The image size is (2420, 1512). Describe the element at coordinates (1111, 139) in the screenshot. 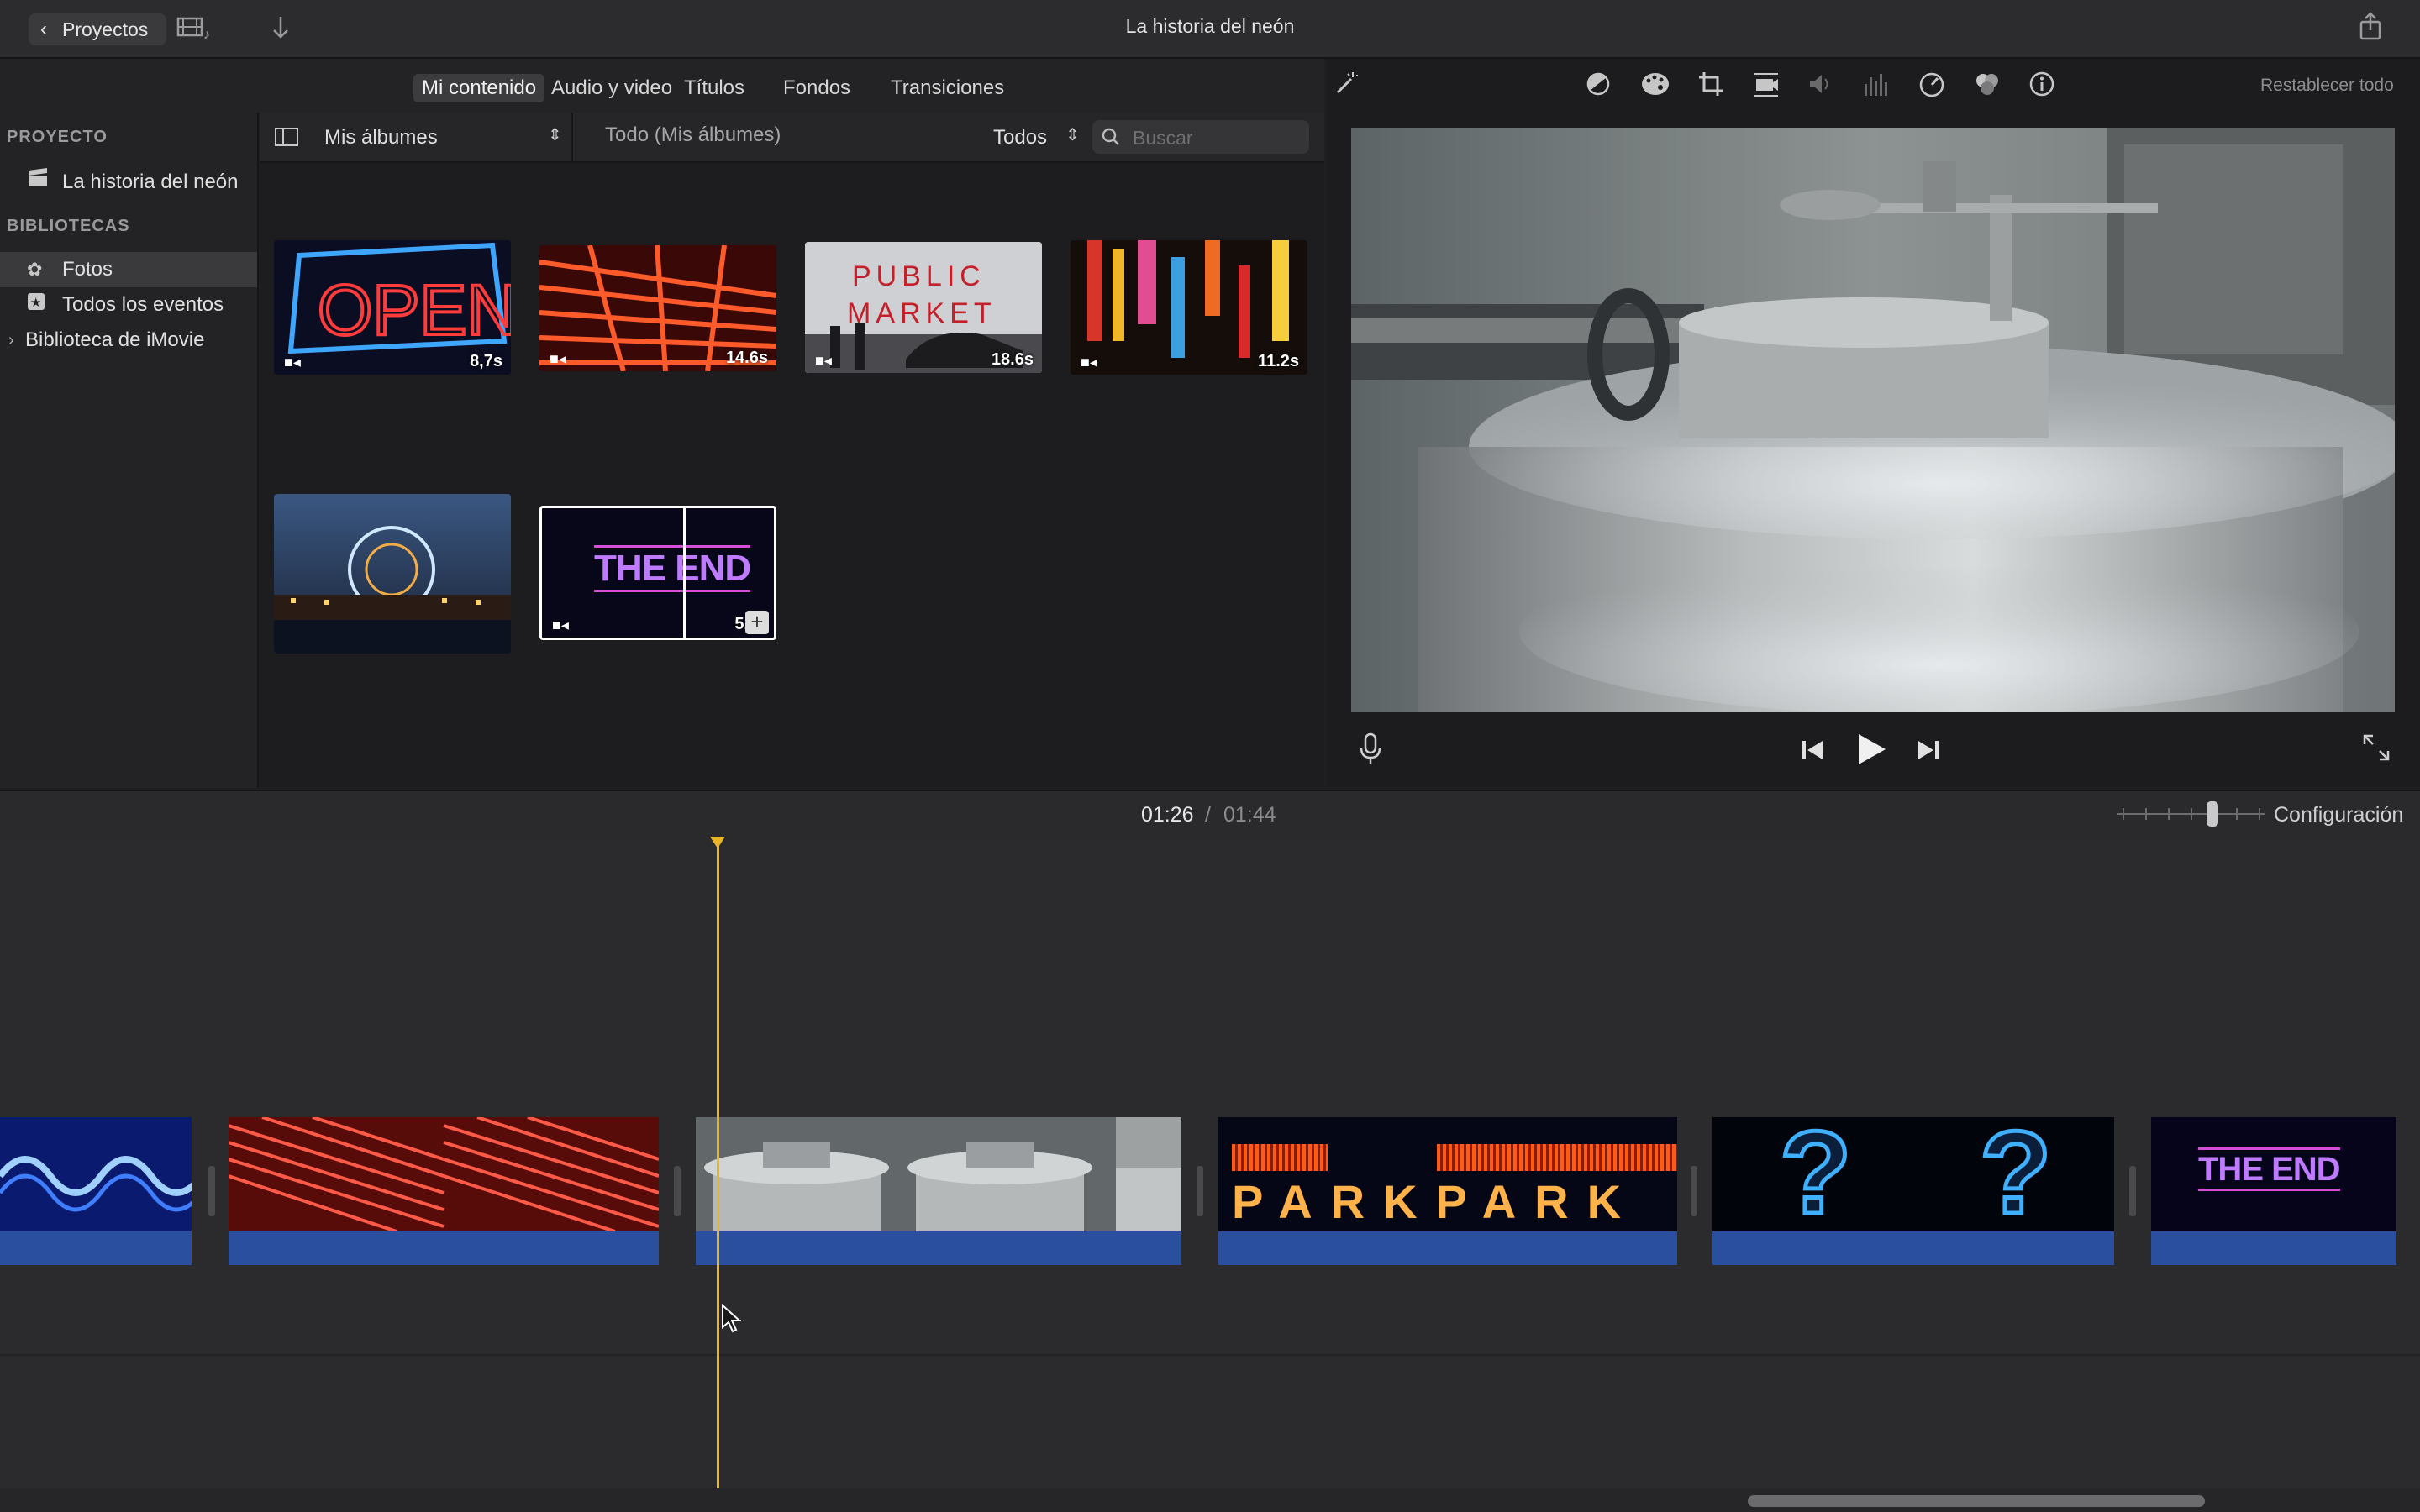

I see `search-icon` at that location.